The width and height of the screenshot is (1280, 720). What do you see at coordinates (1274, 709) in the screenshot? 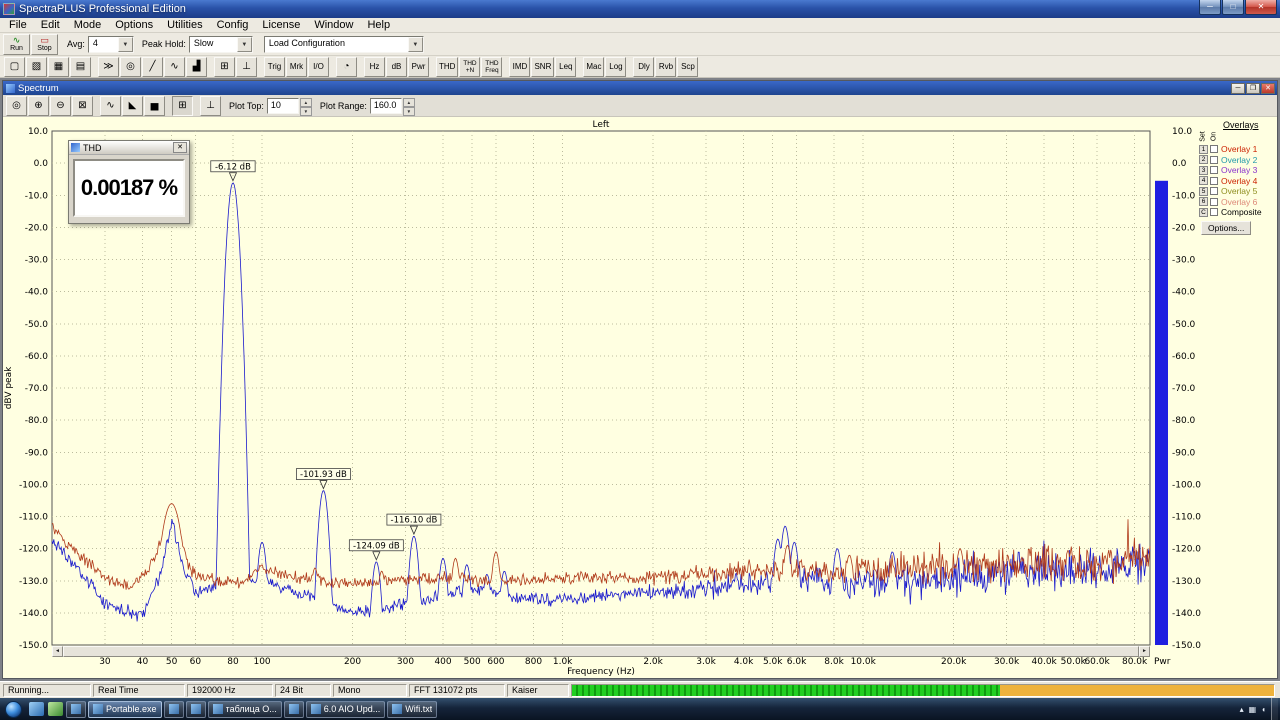
I see `show-desktop-button` at bounding box center [1274, 709].